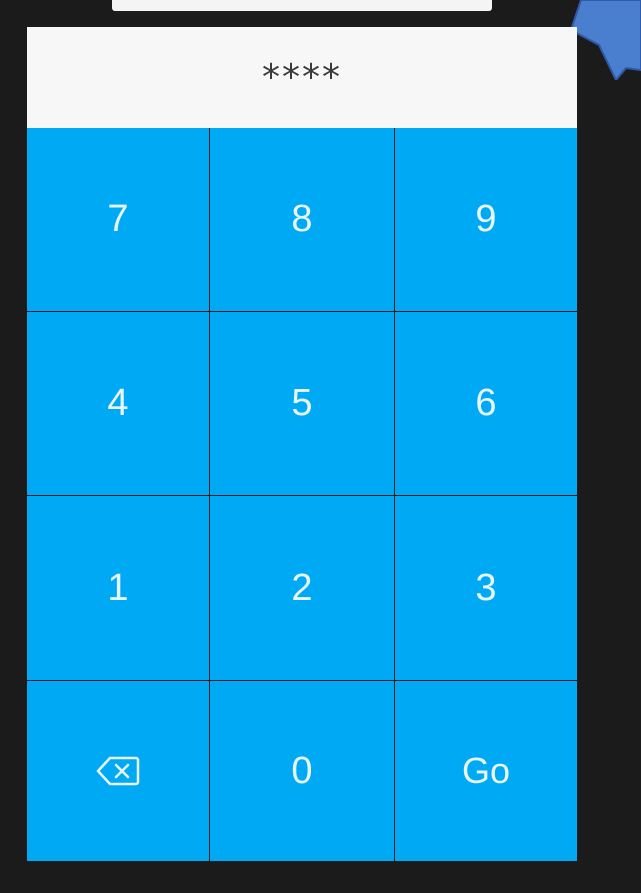 Image resolution: width=641 pixels, height=893 pixels. Describe the element at coordinates (486, 588) in the screenshot. I see `key-3: 3` at that location.